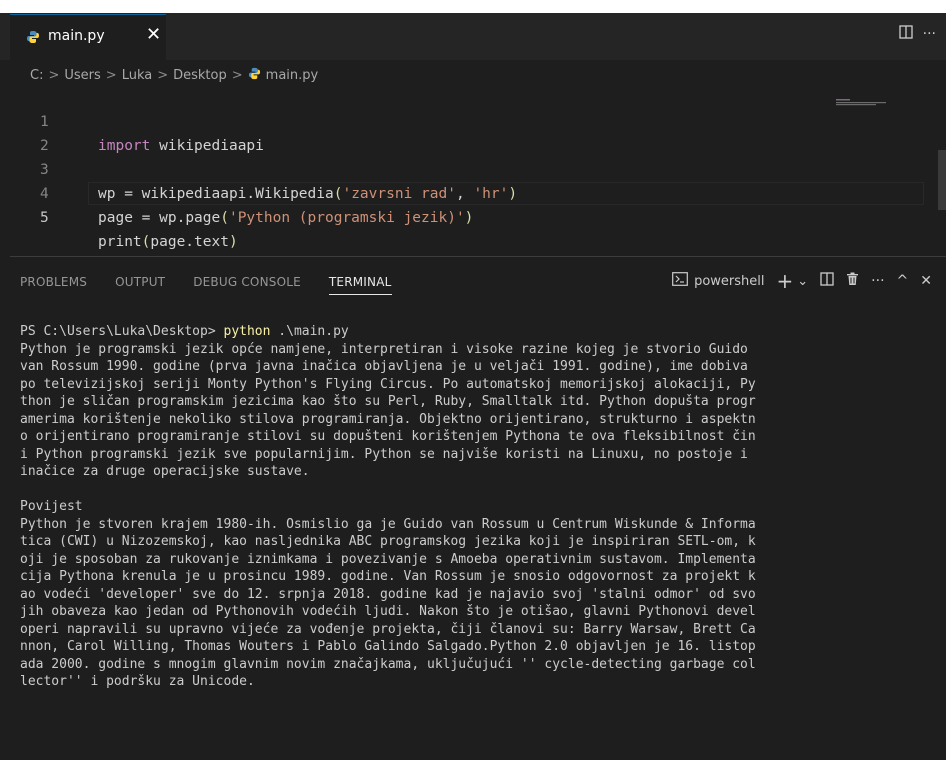 The width and height of the screenshot is (946, 760). I want to click on editor-tab-main-py: main.py ✕, so click(88, 37).